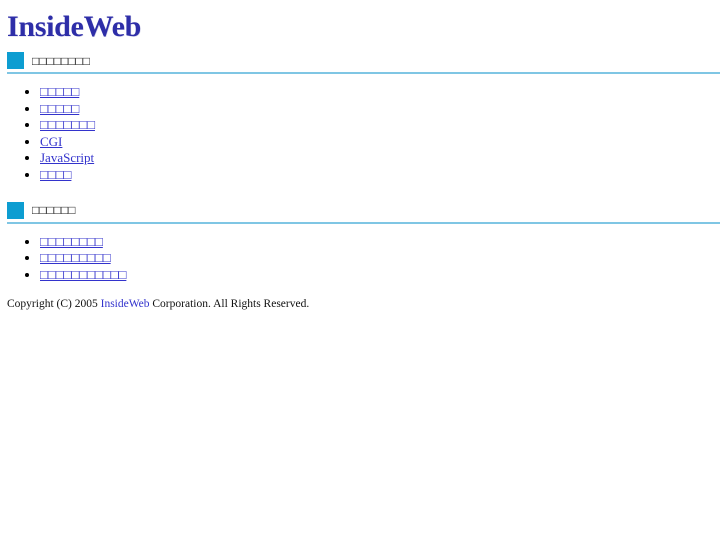  I want to click on copyright-suffix: Corporation. All Rights Reserved., so click(229, 304).